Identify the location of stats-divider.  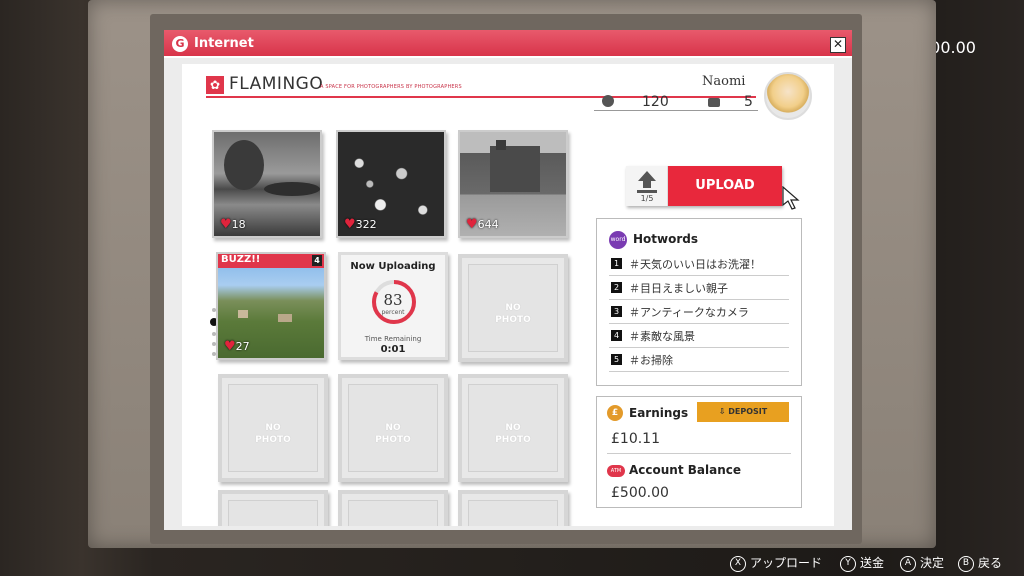
(676, 110).